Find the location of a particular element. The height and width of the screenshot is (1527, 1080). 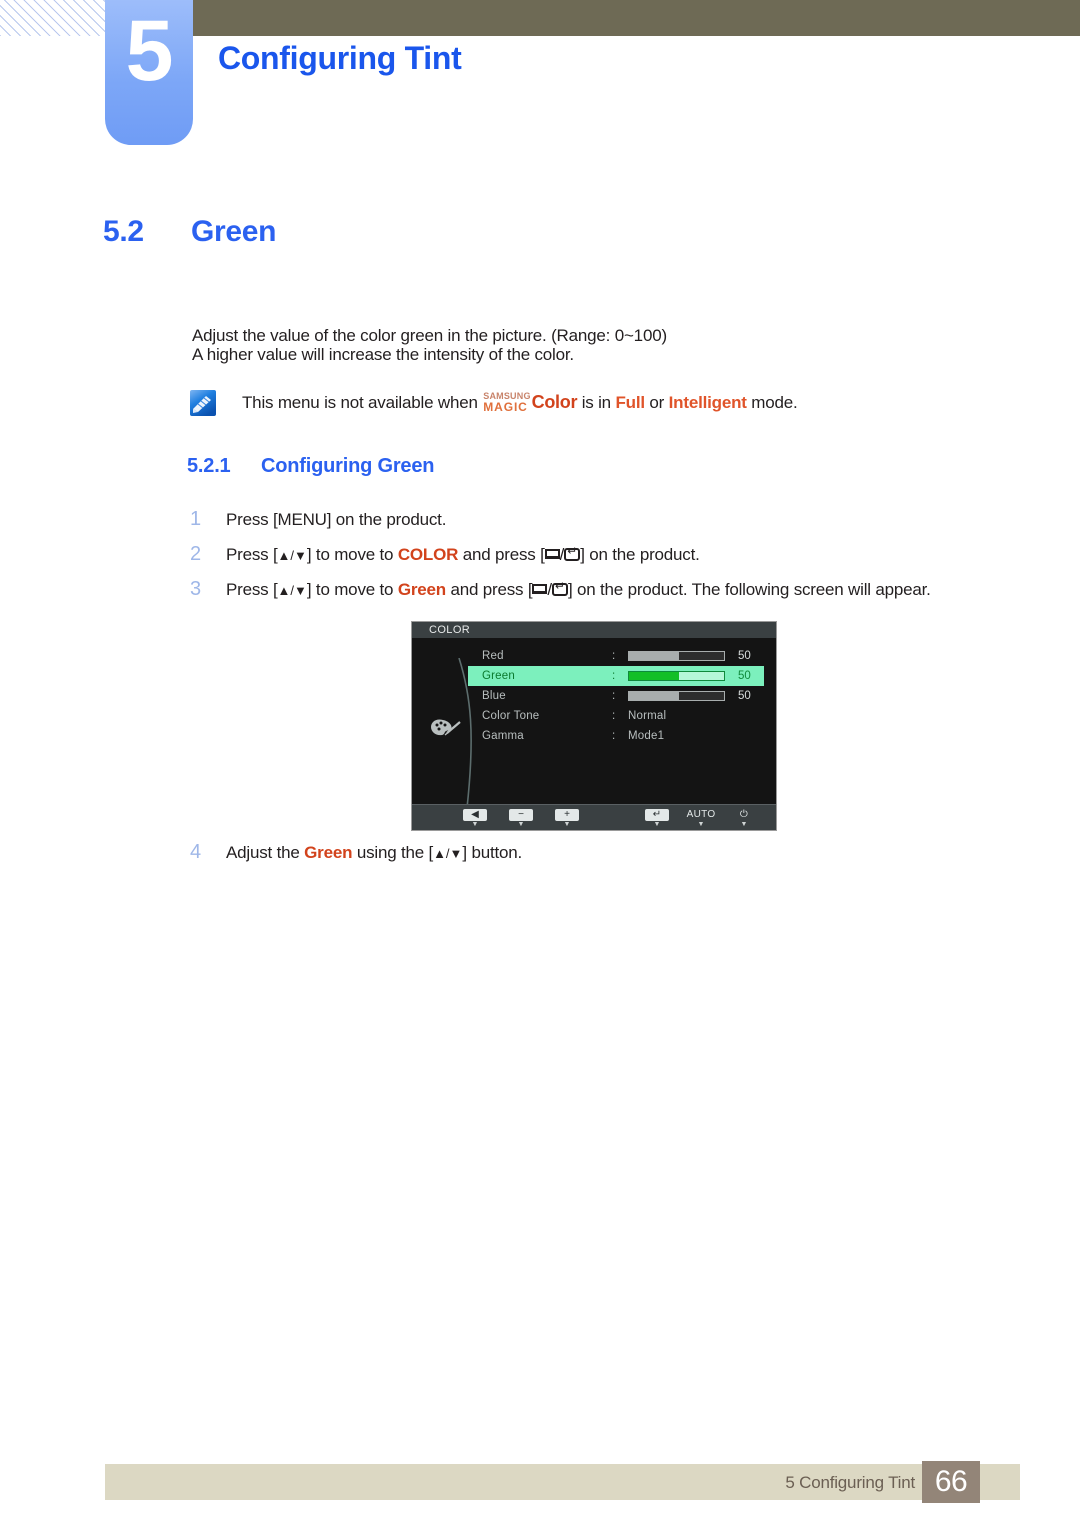

step-1-text: Press [MENU] on the product. is located at coordinates (336, 519).